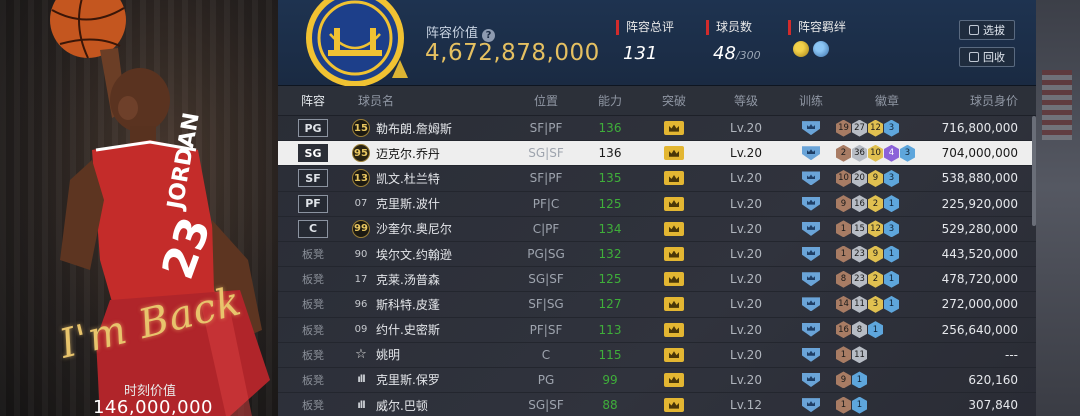  What do you see at coordinates (313, 153) in the screenshot?
I see `lineup-slot-cell: SG` at bounding box center [313, 153].